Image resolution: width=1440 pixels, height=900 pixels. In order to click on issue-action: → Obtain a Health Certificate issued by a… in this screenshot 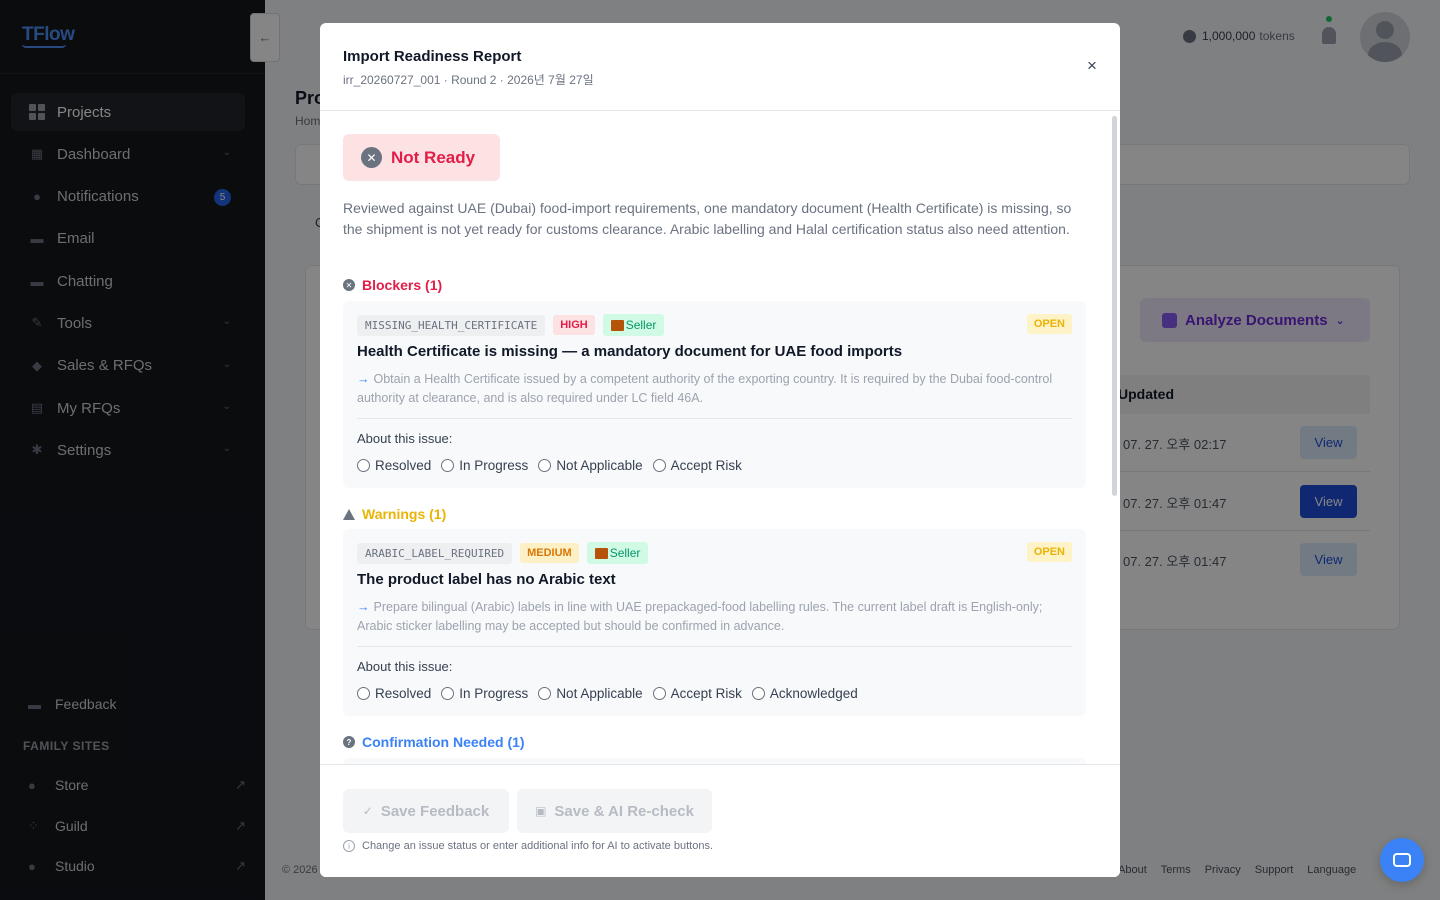, I will do `click(712, 389)`.